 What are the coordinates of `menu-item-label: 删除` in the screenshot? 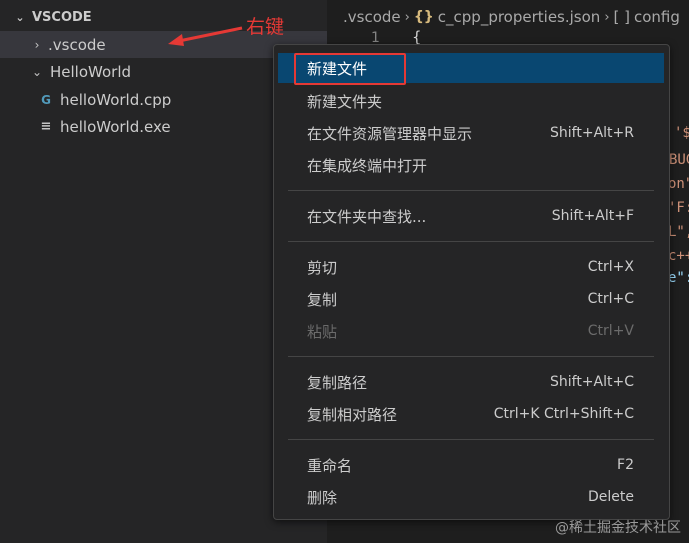 It's located at (322, 497).